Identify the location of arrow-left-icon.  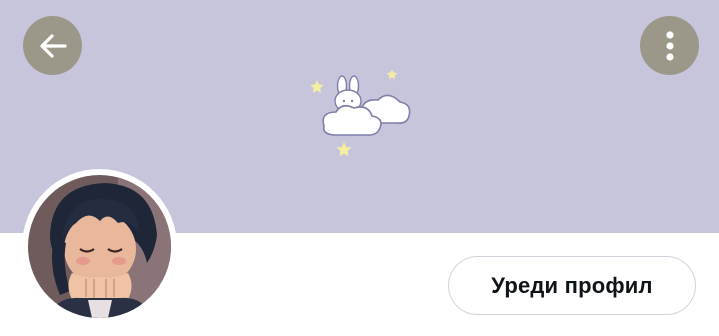
(53, 45).